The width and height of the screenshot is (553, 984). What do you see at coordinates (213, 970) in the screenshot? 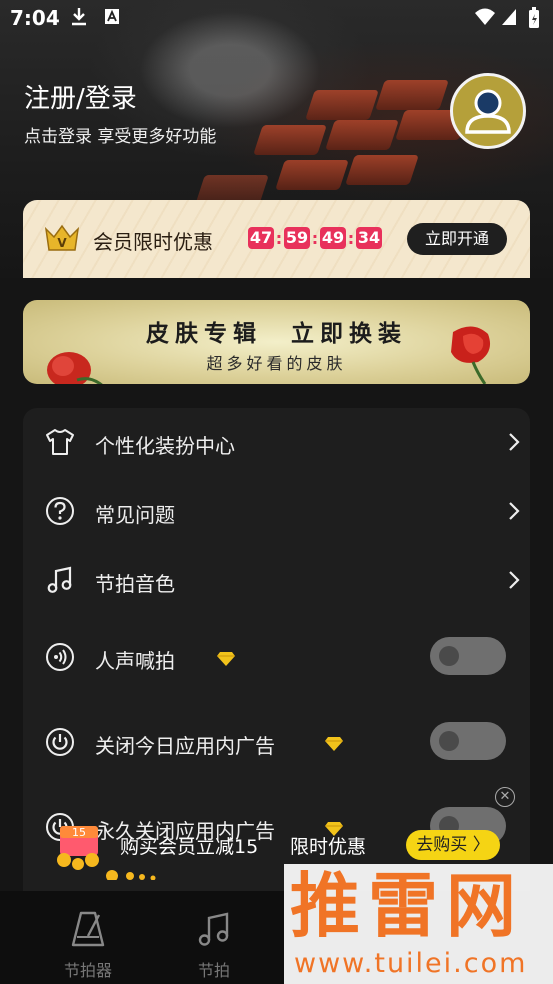
I see `tab-label: 节拍` at bounding box center [213, 970].